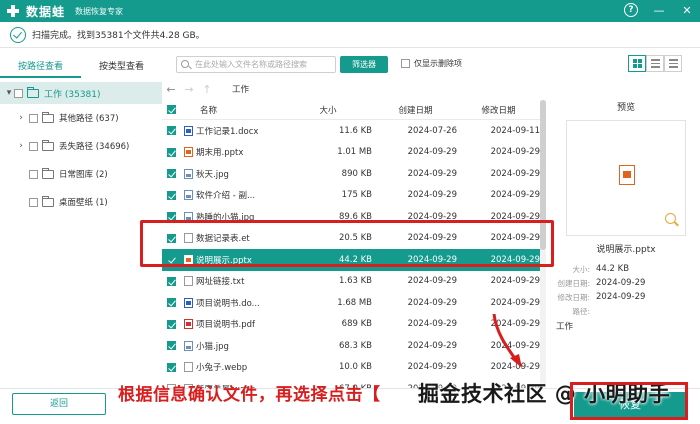 The image size is (700, 424). What do you see at coordinates (171, 109) in the screenshot?
I see `select-all-checkbox` at bounding box center [171, 109].